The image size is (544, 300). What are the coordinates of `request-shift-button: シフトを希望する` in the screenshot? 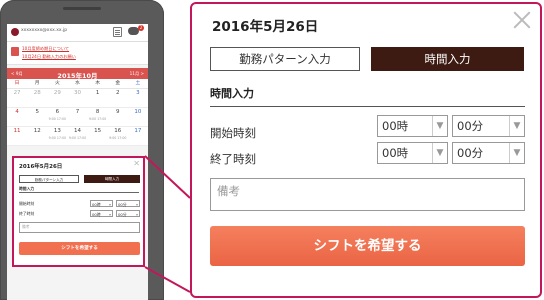 It's located at (367, 246).